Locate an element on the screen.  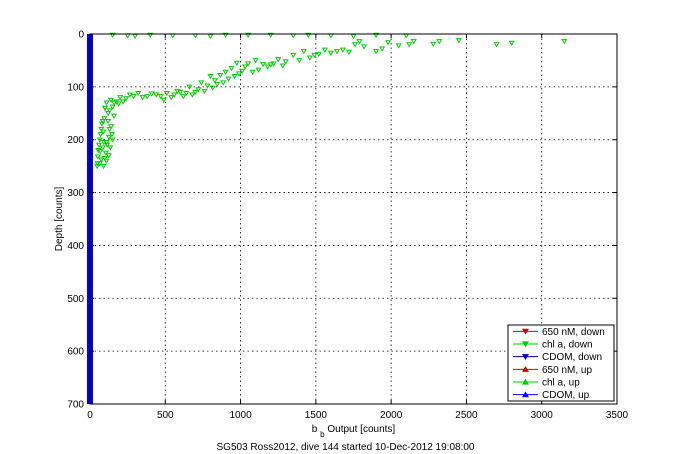
y-tick-label: 100 is located at coordinates (75, 87).